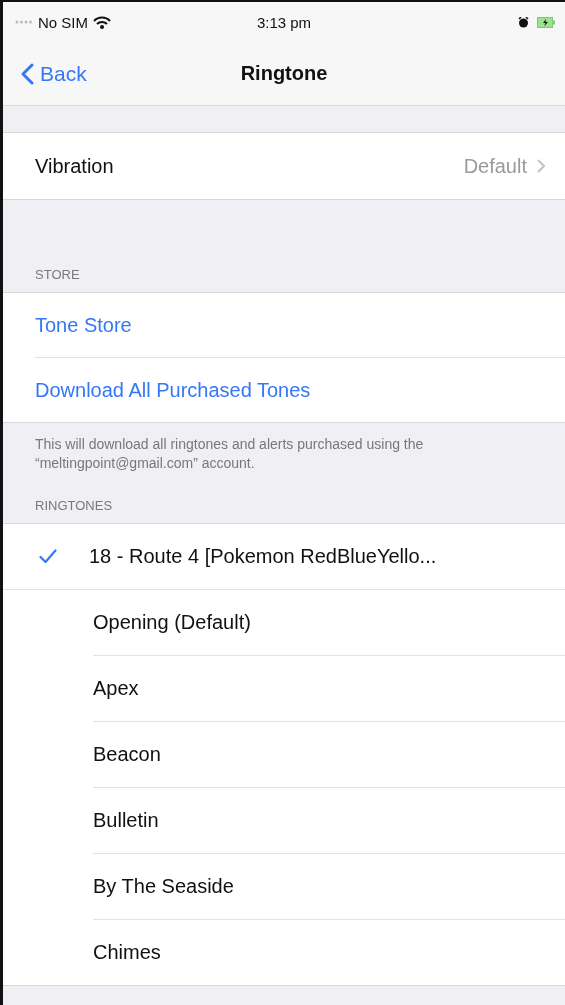  I want to click on ringtone-item: Opening (Default), so click(329, 622).